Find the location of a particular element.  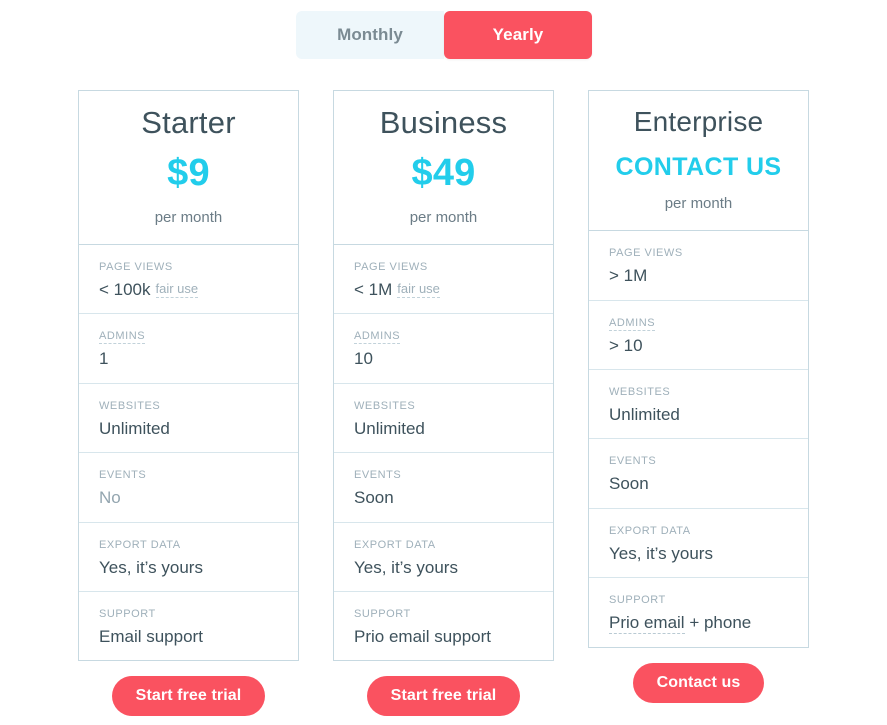

feature-row-support: SUPPORT Prio email support is located at coordinates (443, 626).